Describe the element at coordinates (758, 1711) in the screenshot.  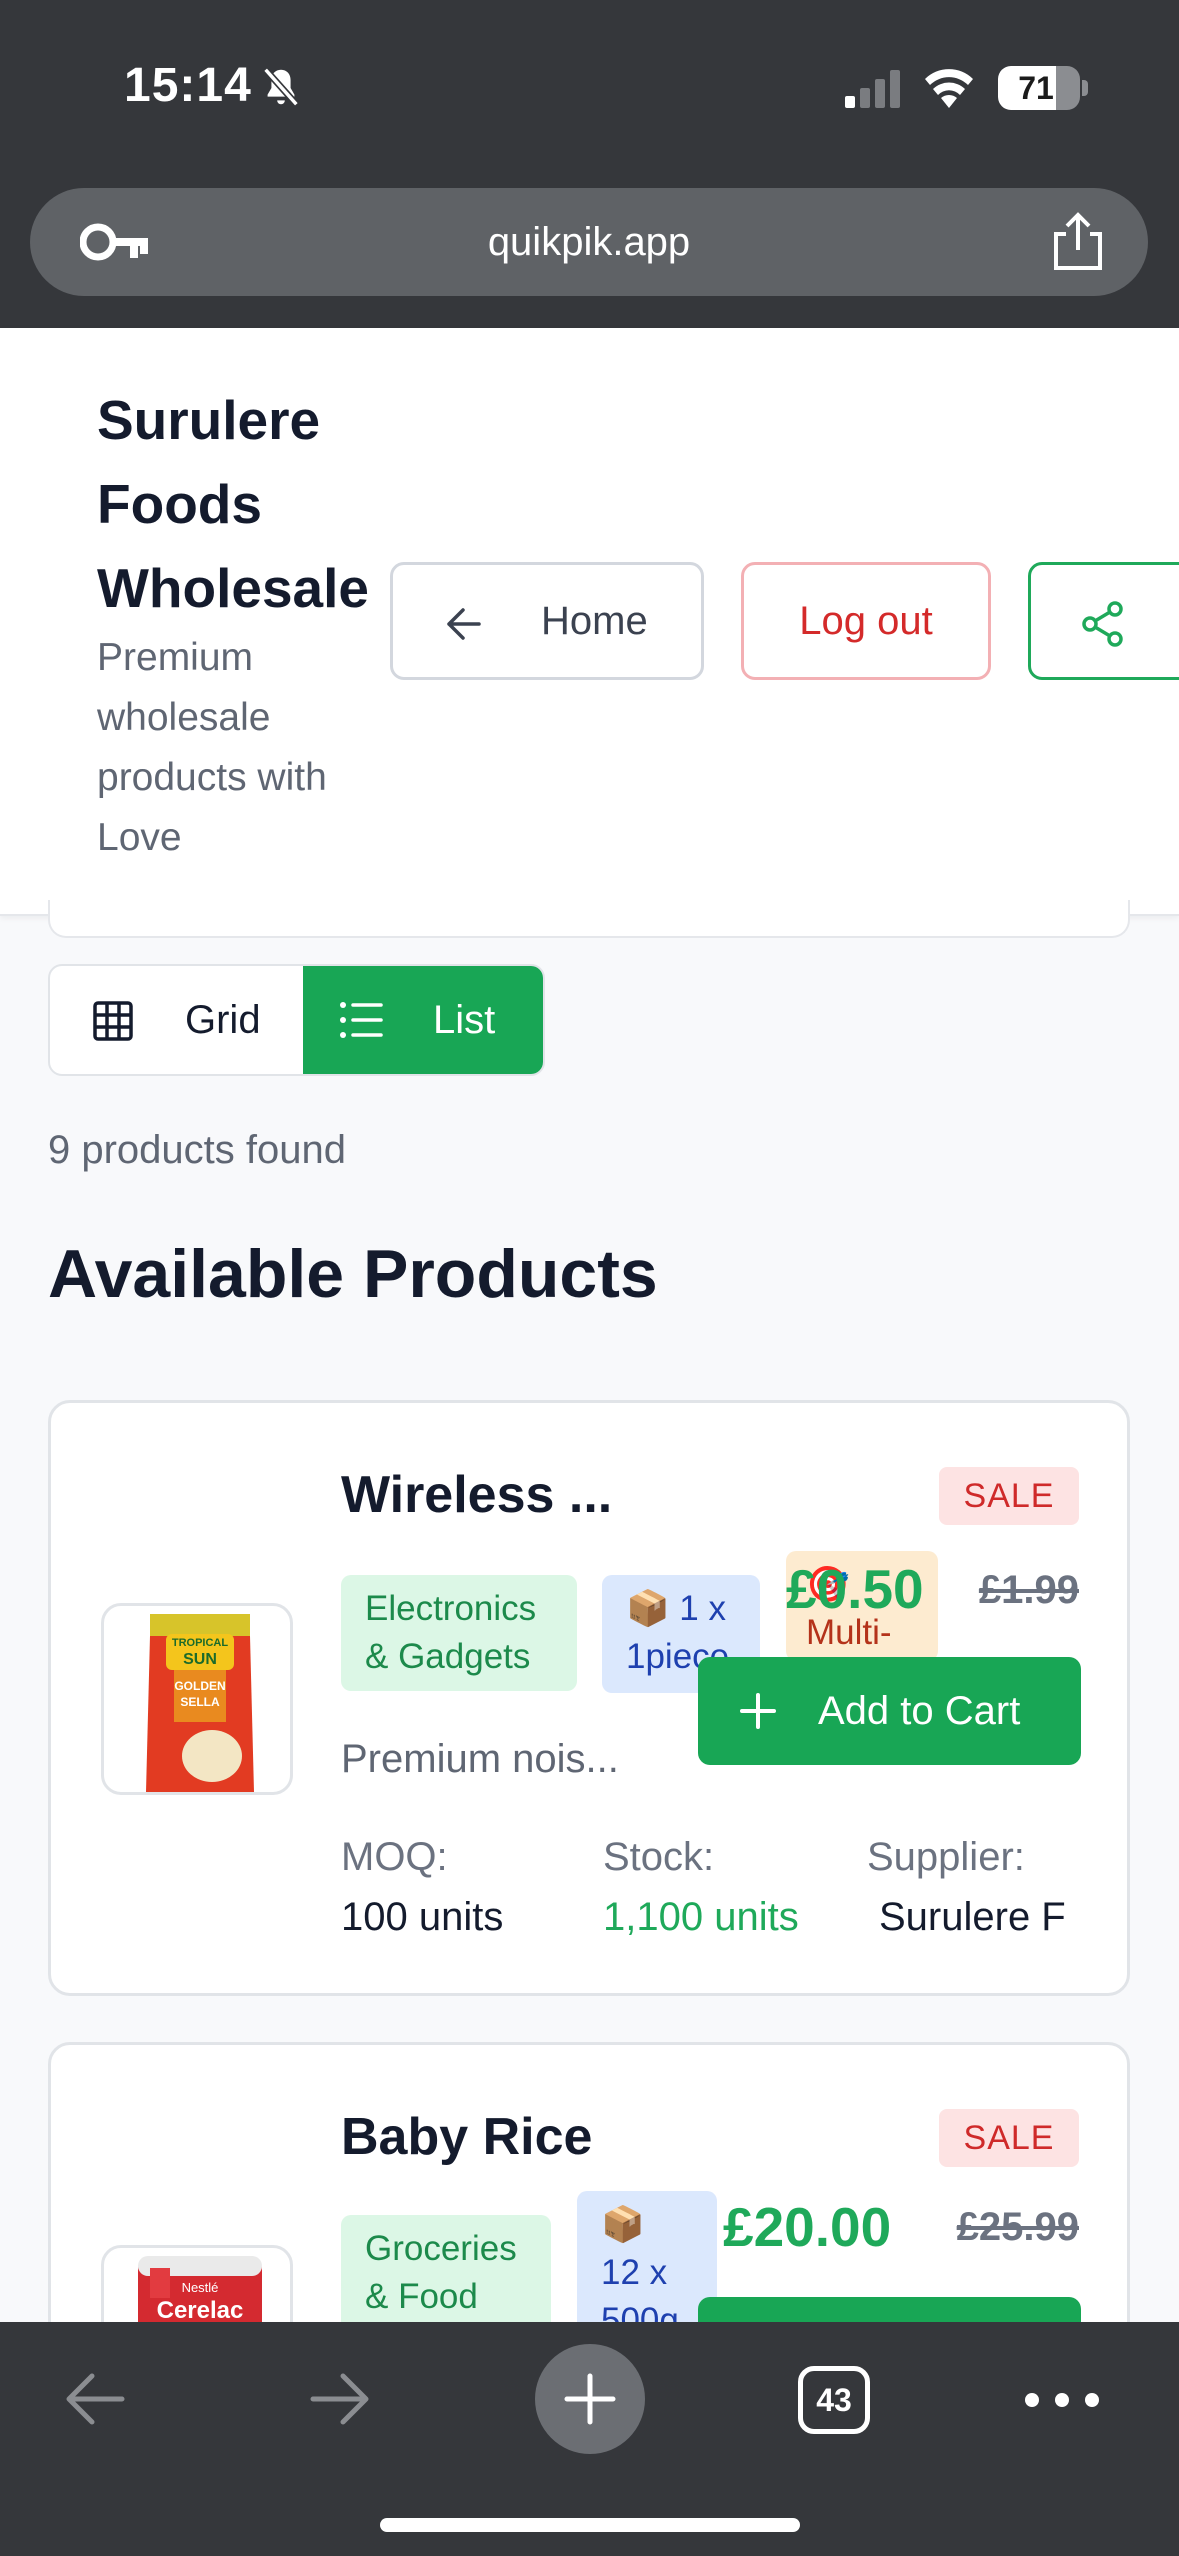
I see `plus-icon` at that location.